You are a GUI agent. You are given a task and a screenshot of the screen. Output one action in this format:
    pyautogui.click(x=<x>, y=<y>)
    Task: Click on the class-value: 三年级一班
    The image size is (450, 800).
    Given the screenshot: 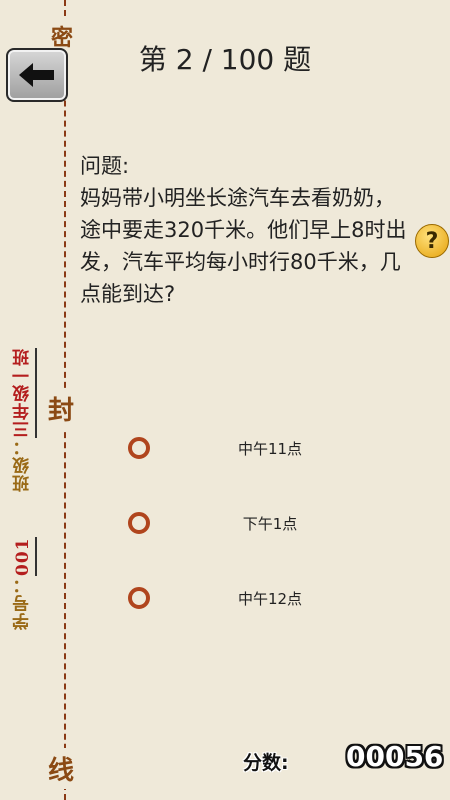 What is the action you would take?
    pyautogui.click(x=25, y=393)
    